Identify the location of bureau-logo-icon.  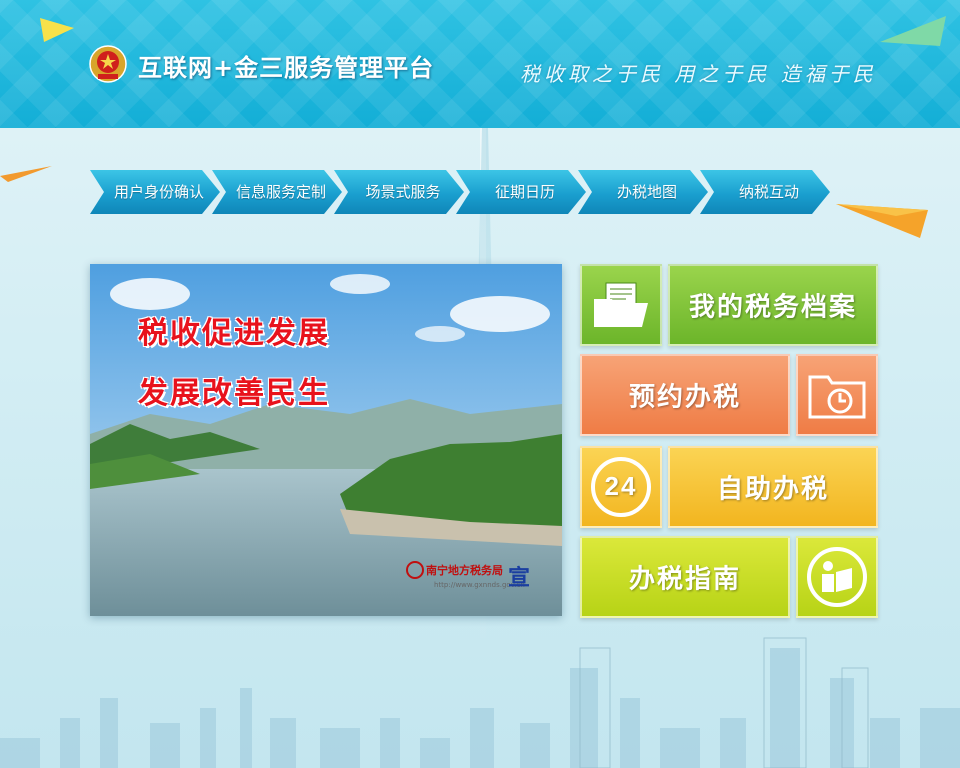
(415, 570).